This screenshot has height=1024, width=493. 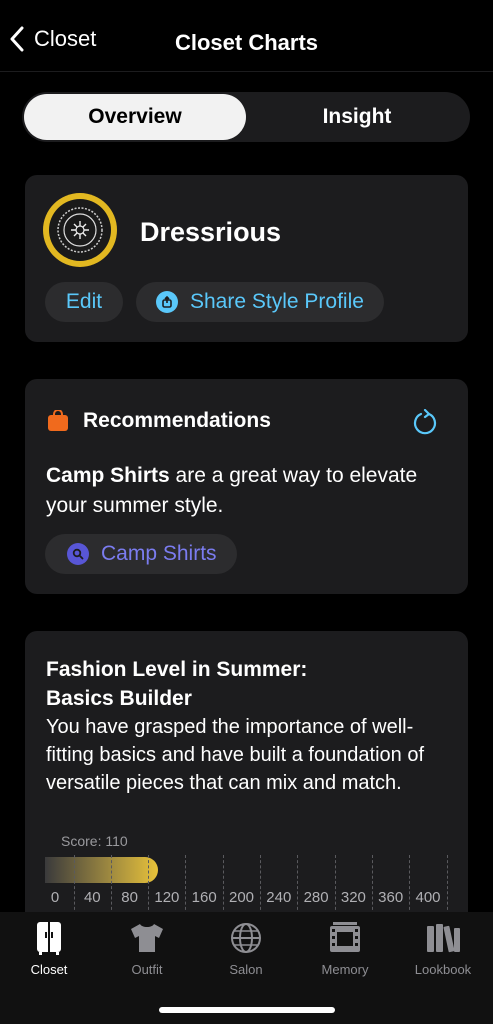 What do you see at coordinates (101, 870) in the screenshot?
I see `score-gauge-fill` at bounding box center [101, 870].